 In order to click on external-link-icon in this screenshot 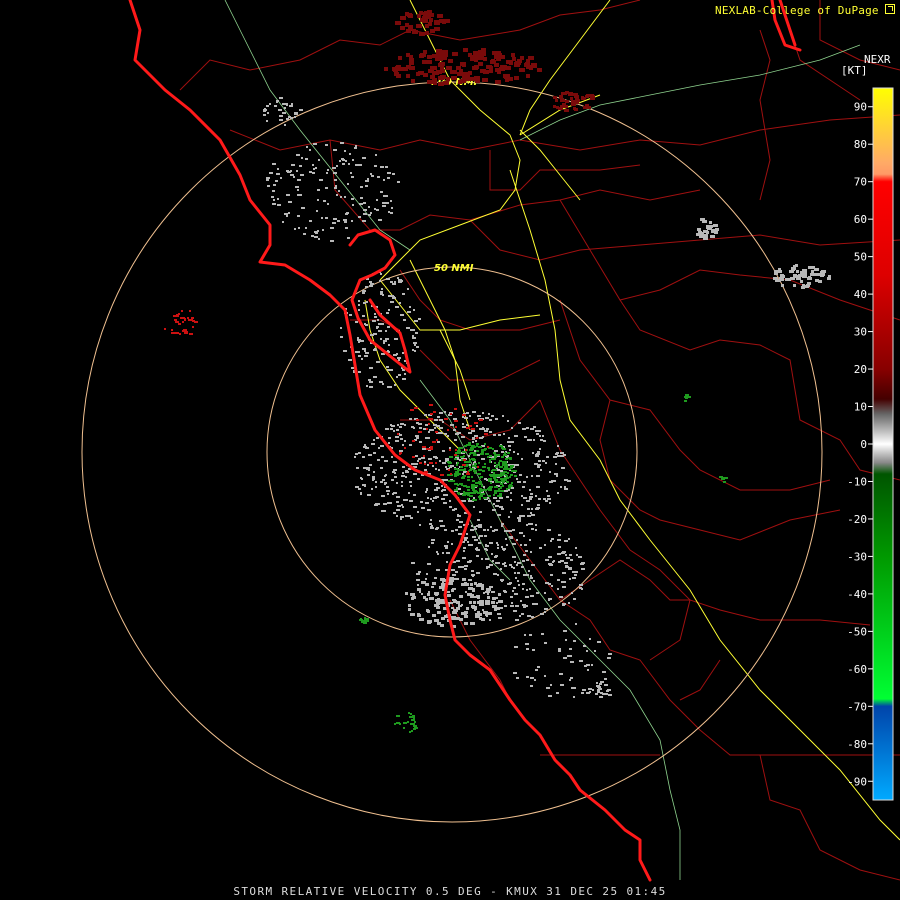, I will do `click(890, 9)`.